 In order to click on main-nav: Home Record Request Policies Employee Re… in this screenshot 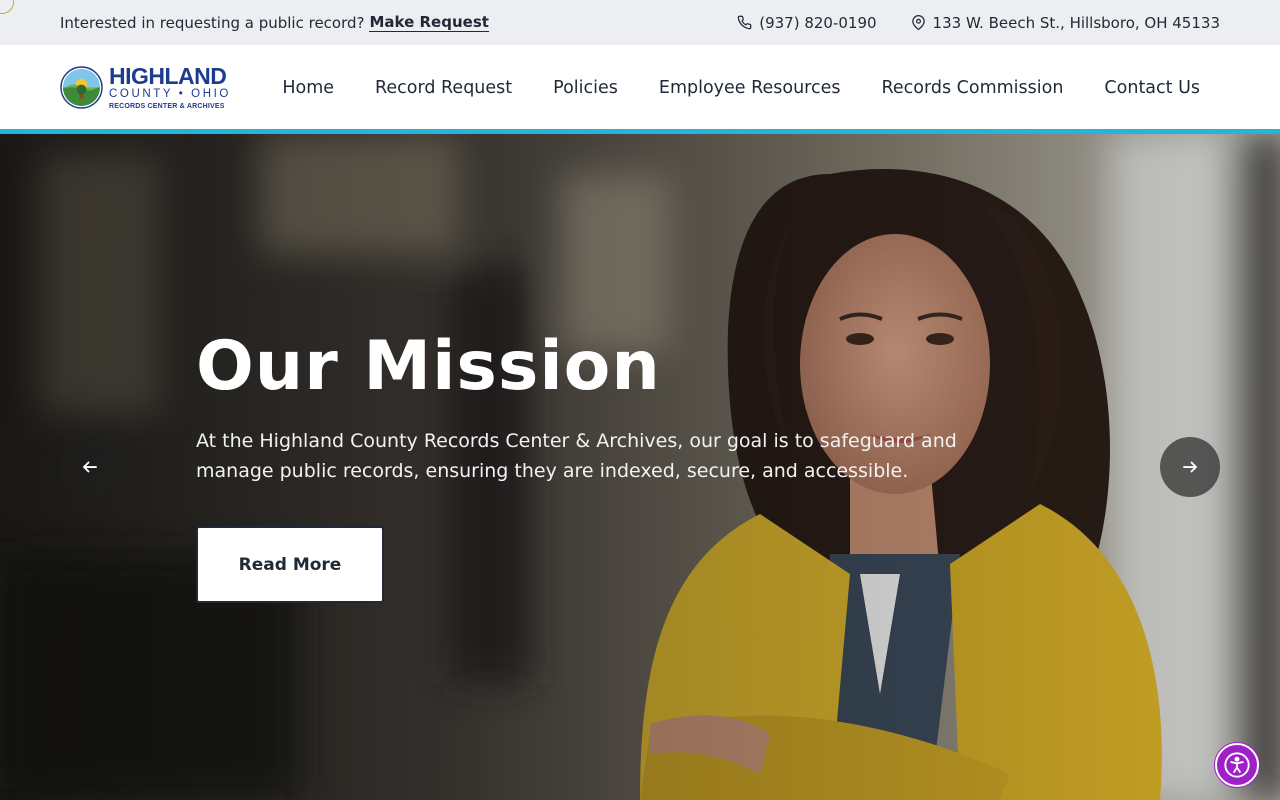, I will do `click(741, 88)`.